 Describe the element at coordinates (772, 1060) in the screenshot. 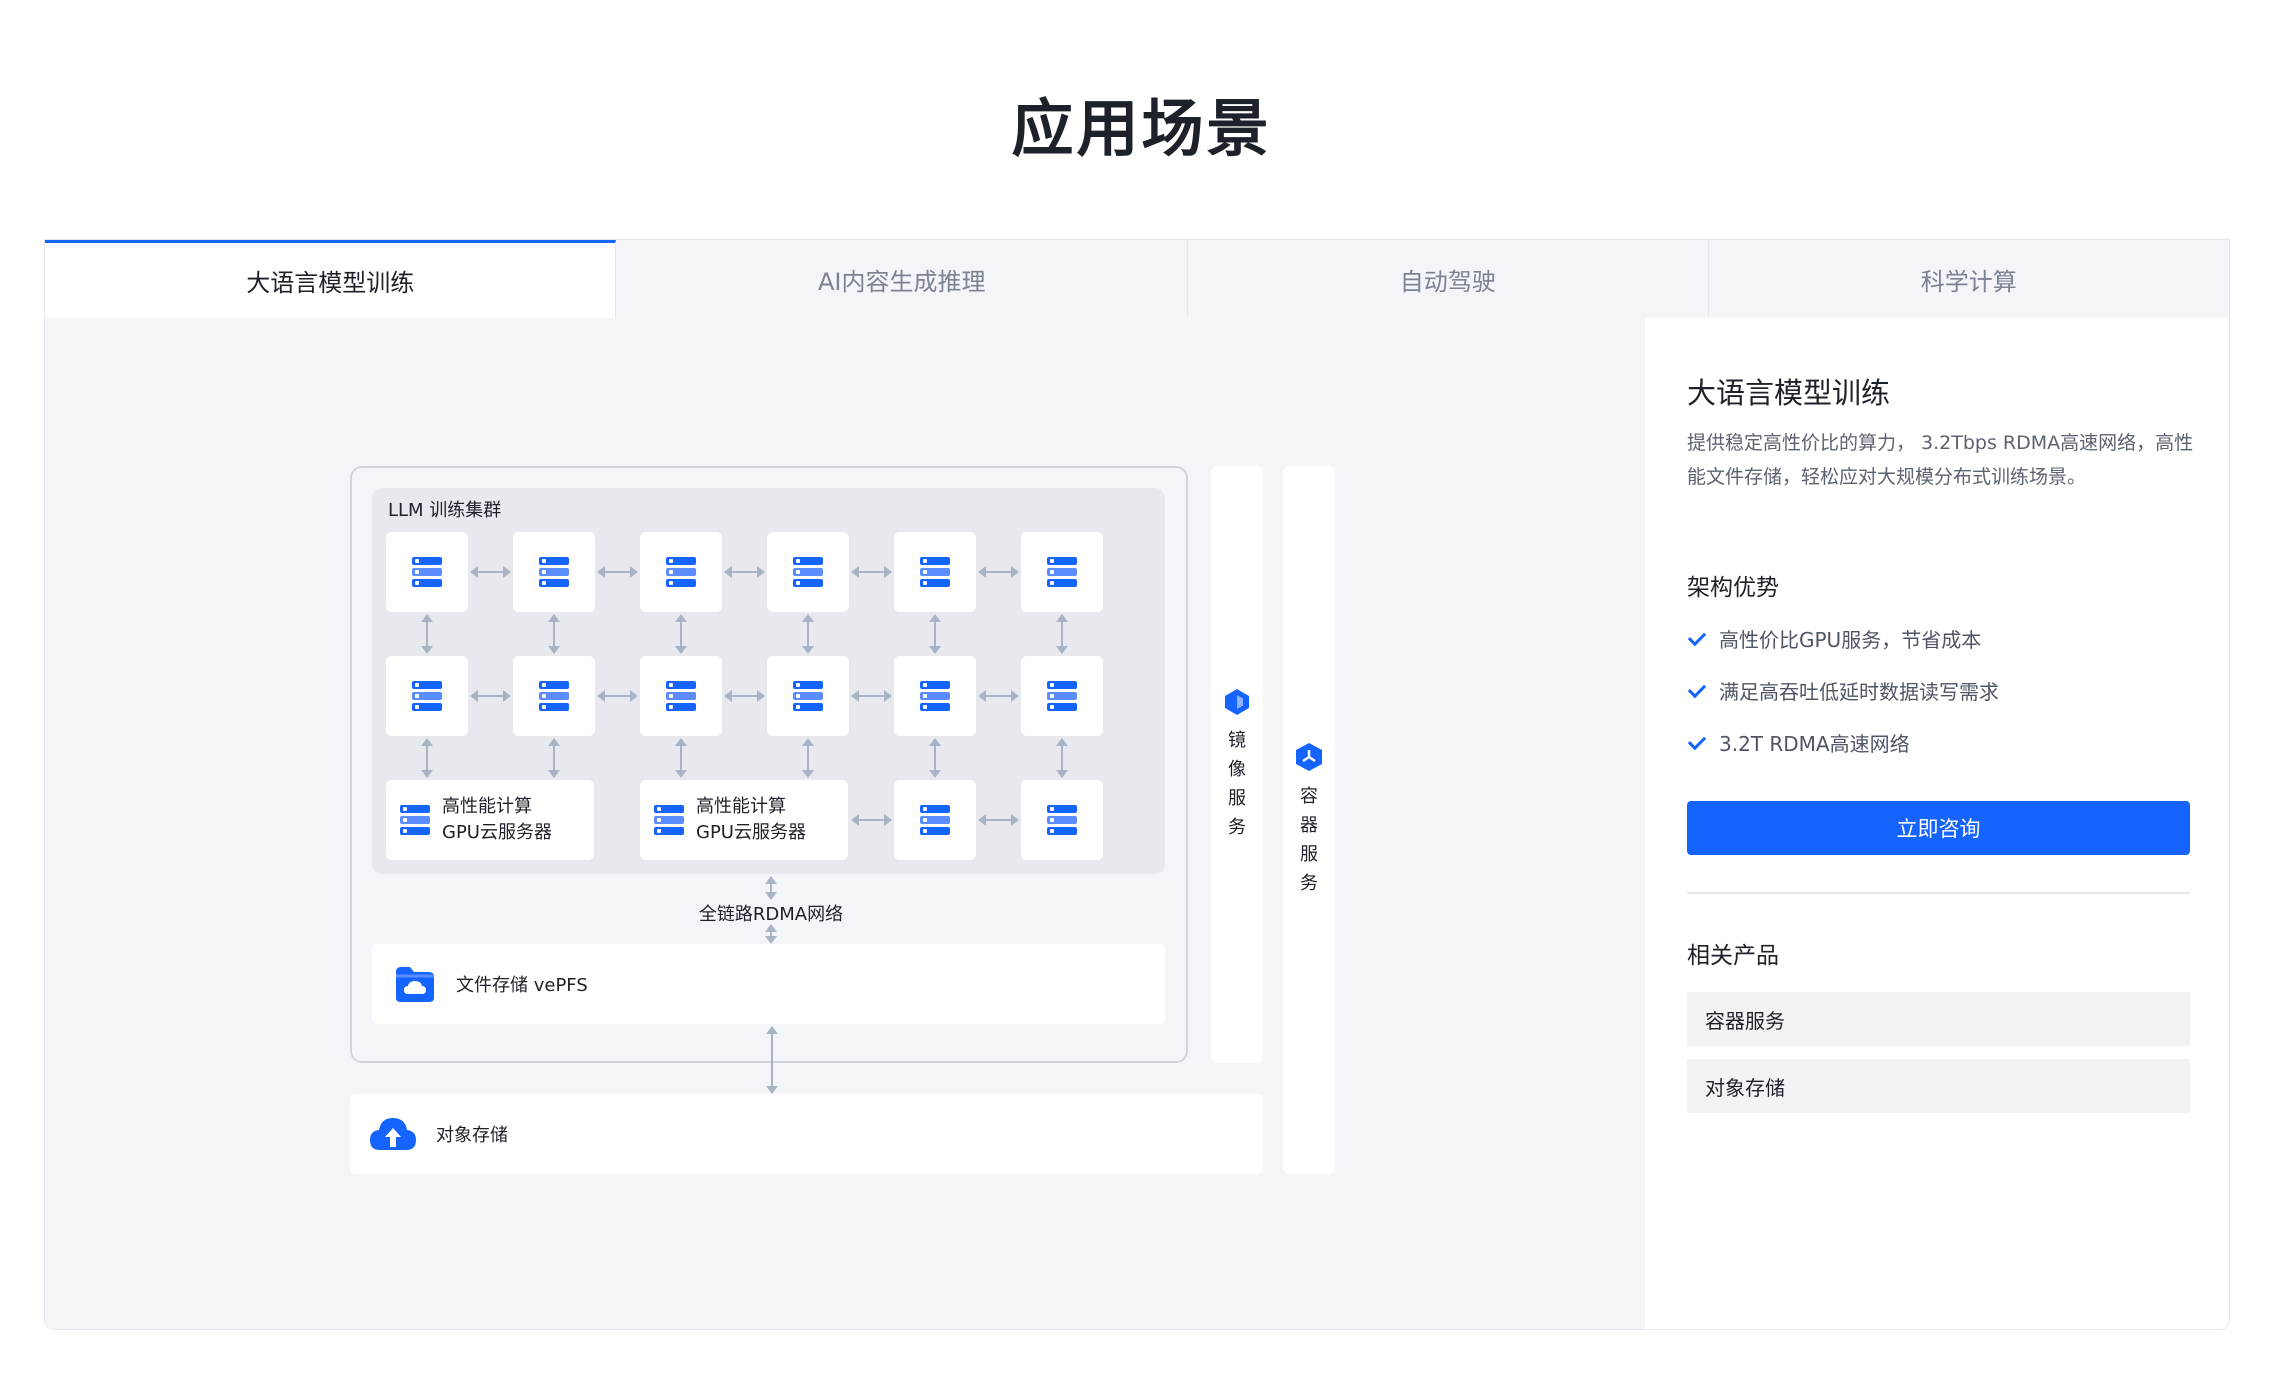

I see `storage-connector-arrow` at that location.